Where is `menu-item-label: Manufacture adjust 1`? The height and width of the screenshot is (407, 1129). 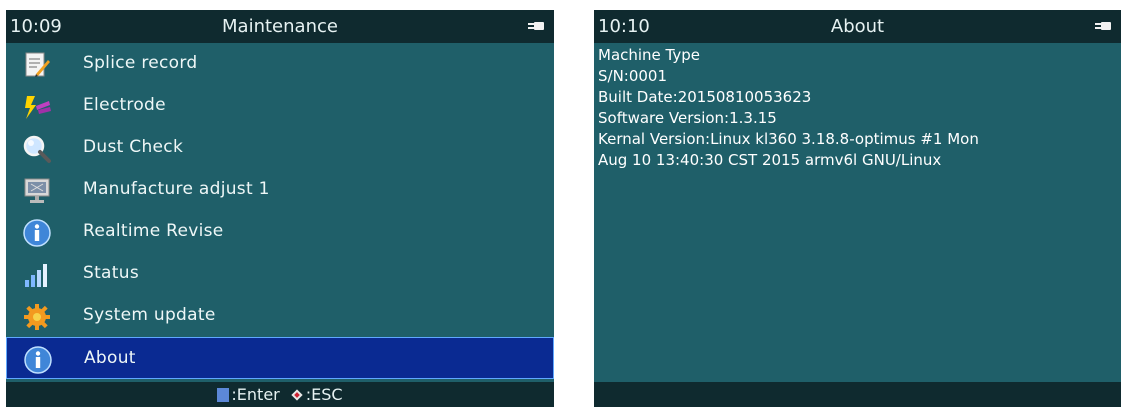 menu-item-label: Manufacture adjust 1 is located at coordinates (176, 189).